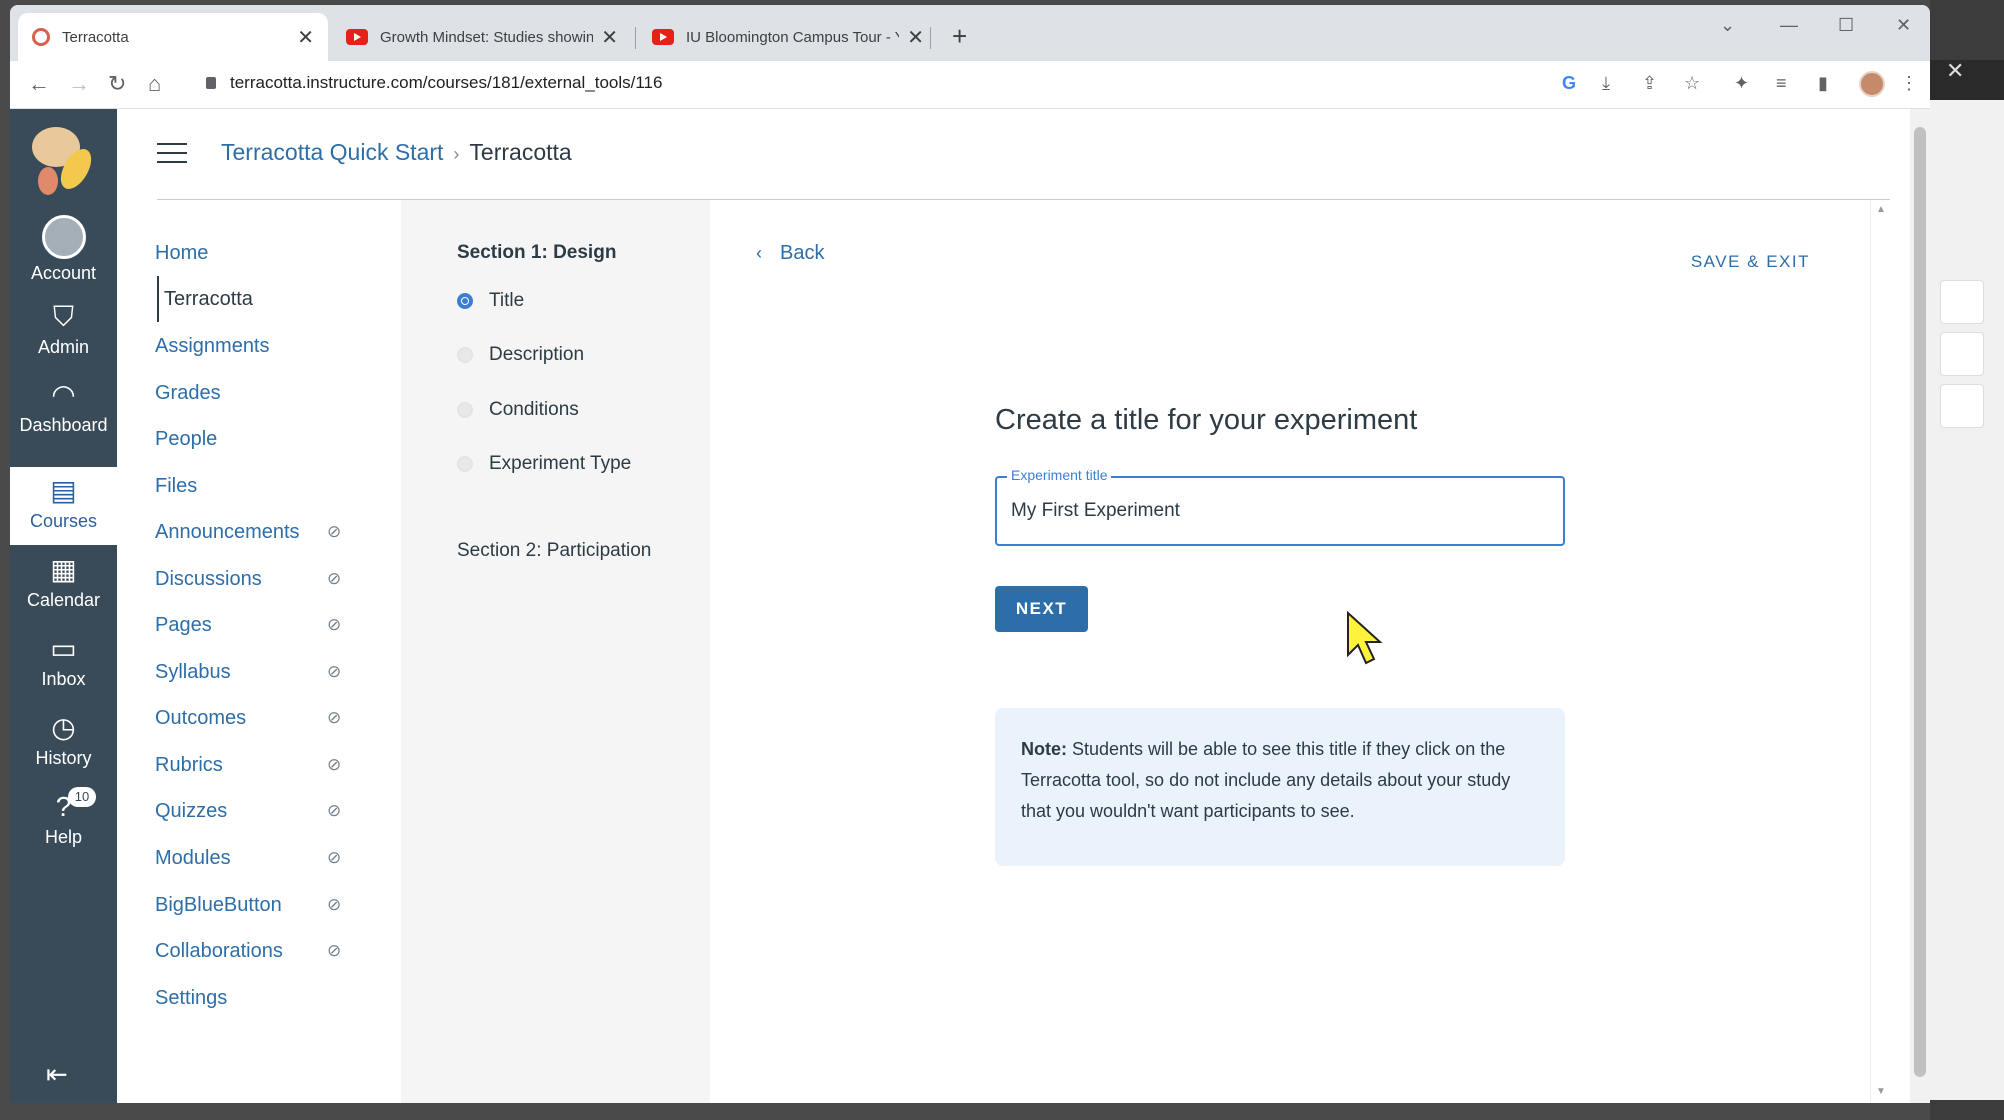  What do you see at coordinates (82, 797) in the screenshot?
I see `help-badge: 10` at bounding box center [82, 797].